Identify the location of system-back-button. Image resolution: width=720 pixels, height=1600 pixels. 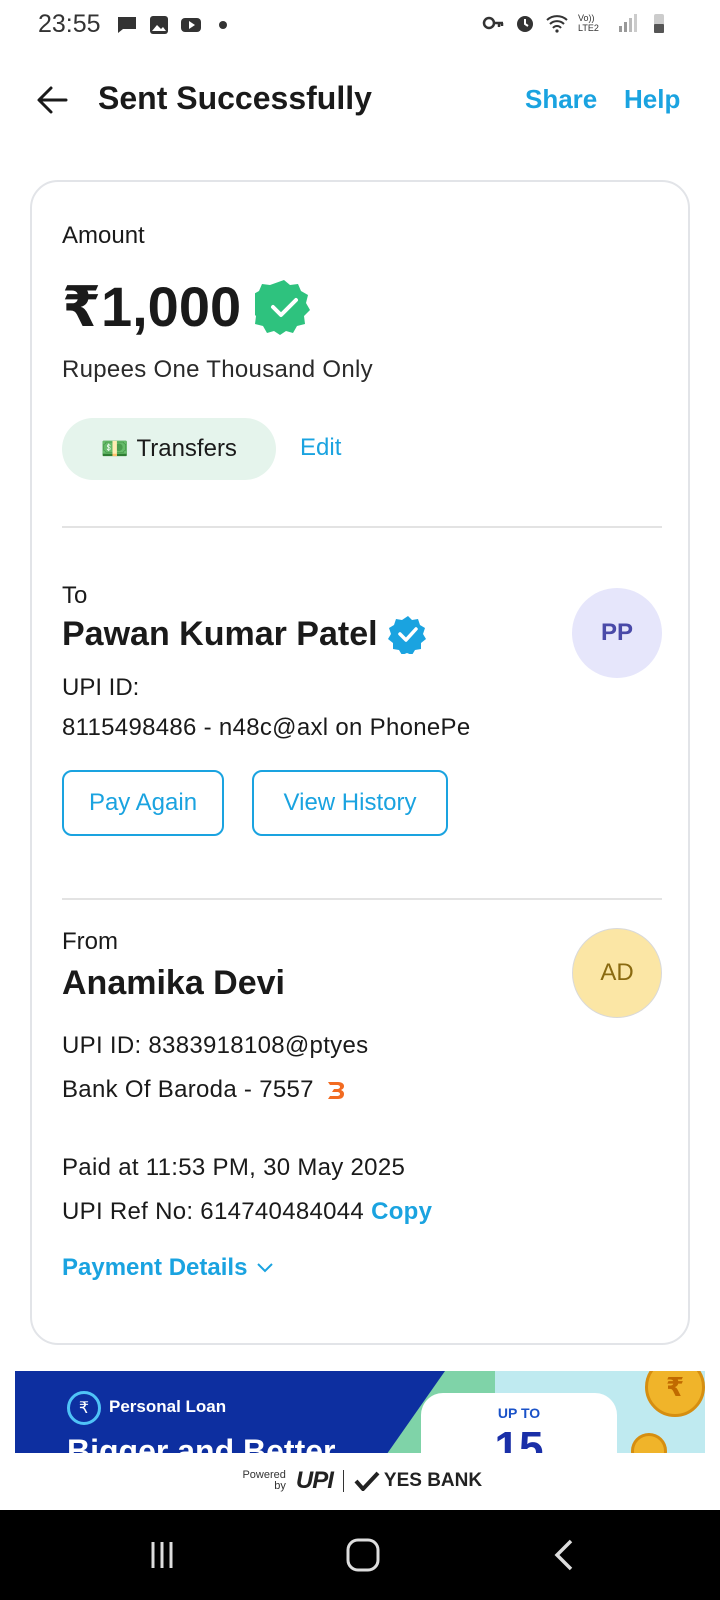
(564, 1555).